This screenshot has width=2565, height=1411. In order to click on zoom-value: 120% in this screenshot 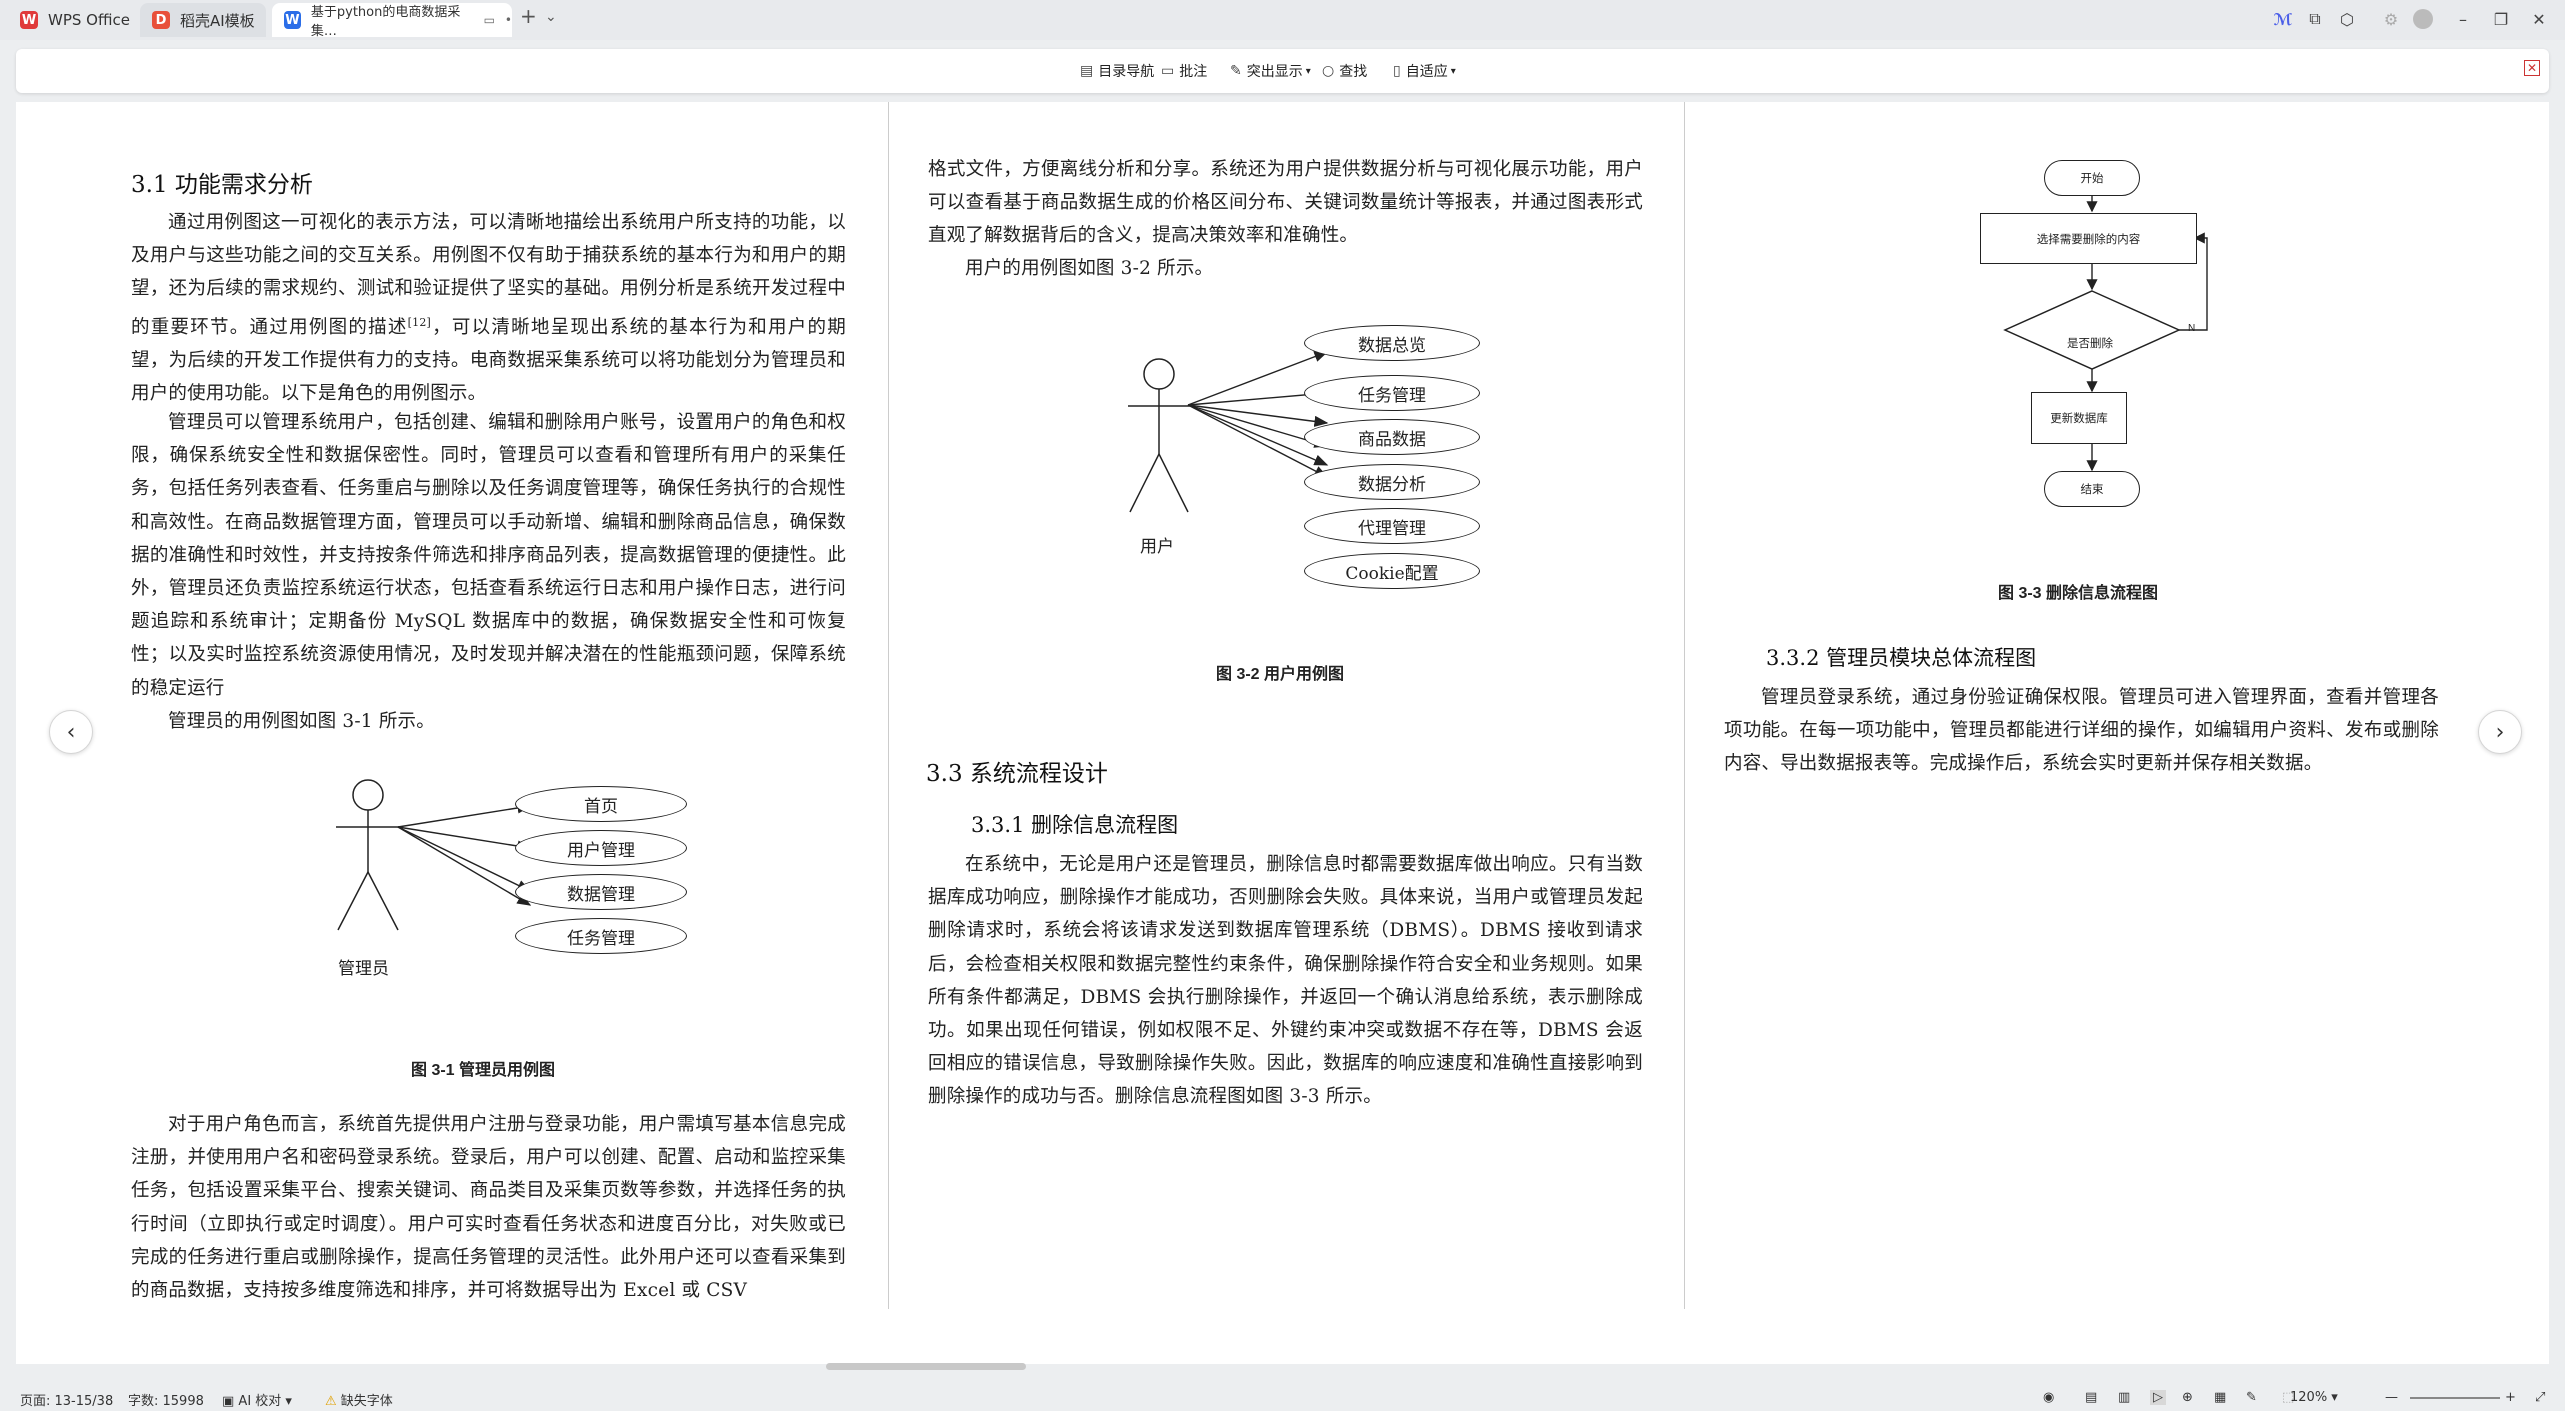, I will do `click(2309, 1397)`.